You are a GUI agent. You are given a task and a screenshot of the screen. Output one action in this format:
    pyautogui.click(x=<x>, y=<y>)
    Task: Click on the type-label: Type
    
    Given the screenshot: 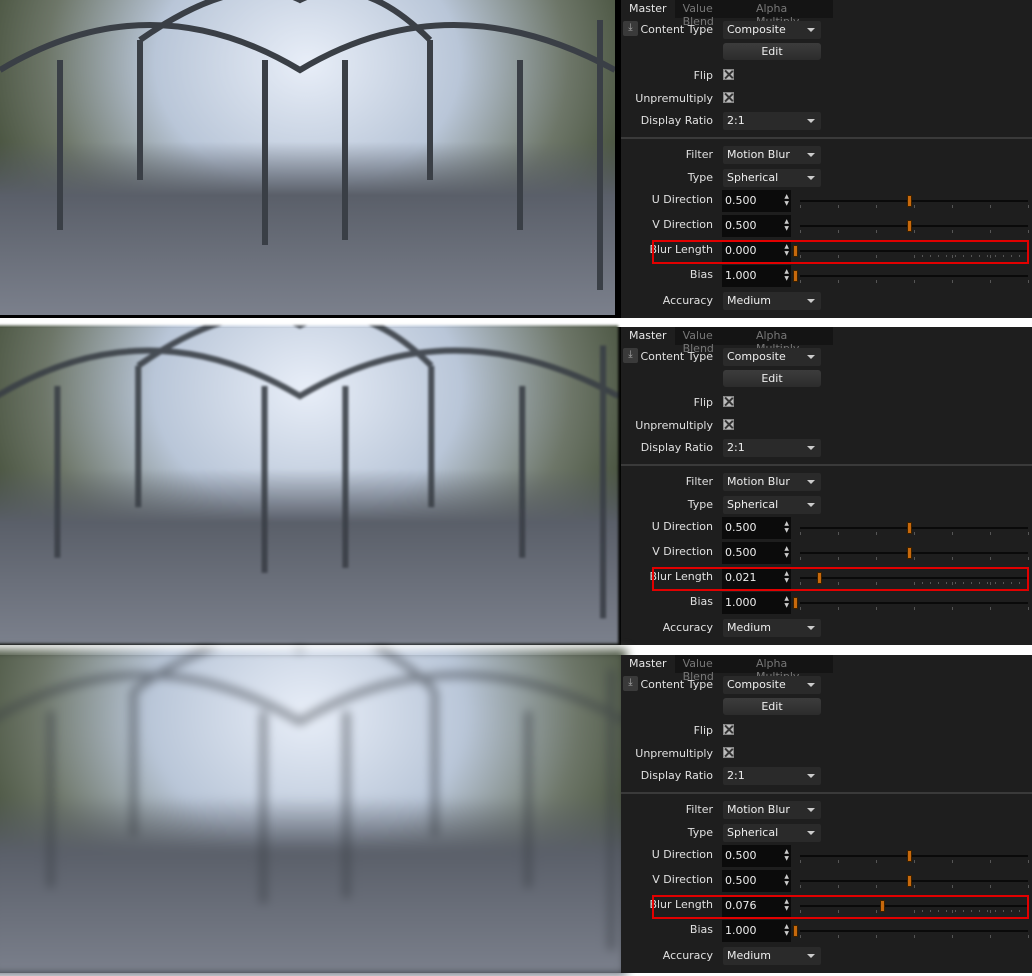 What is the action you would take?
    pyautogui.click(x=700, y=832)
    